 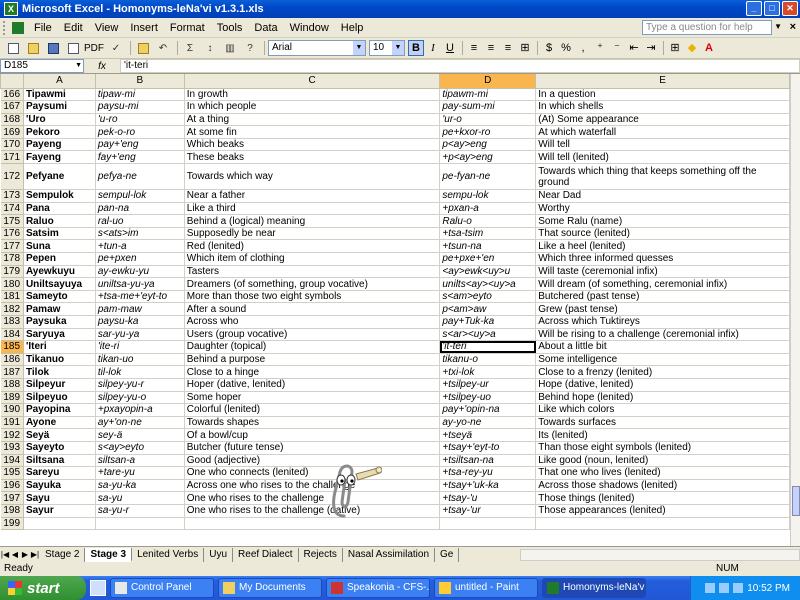 I want to click on cell-c: Good (adjective), so click(x=312, y=461).